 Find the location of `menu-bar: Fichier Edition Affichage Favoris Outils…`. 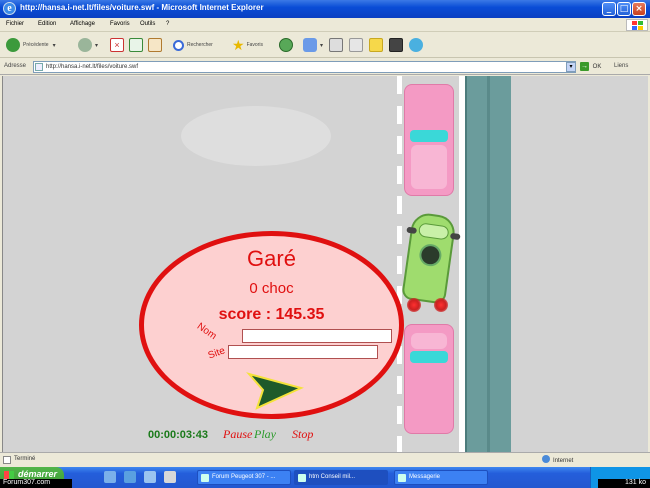

menu-bar: Fichier Edition Affichage Favoris Outils… is located at coordinates (325, 25).